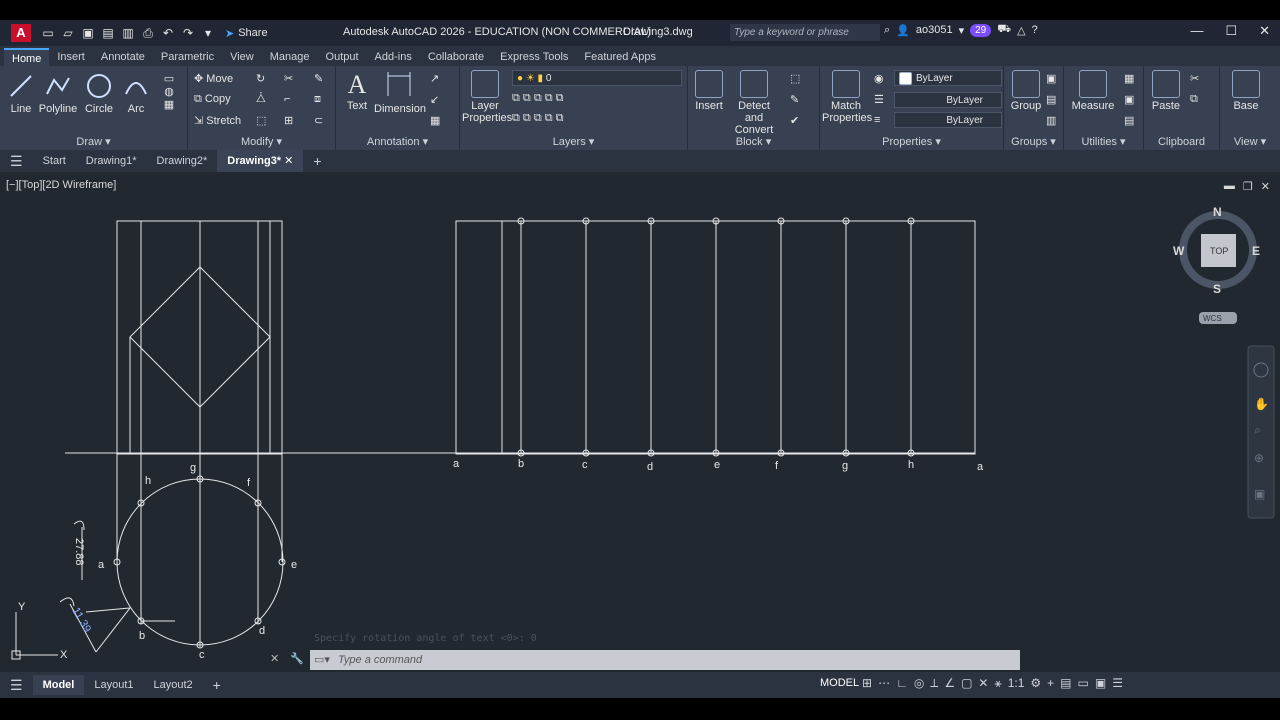 The image size is (1280, 720). Describe the element at coordinates (983, 683) in the screenshot. I see `annotation-visibility-icon: ✕` at that location.